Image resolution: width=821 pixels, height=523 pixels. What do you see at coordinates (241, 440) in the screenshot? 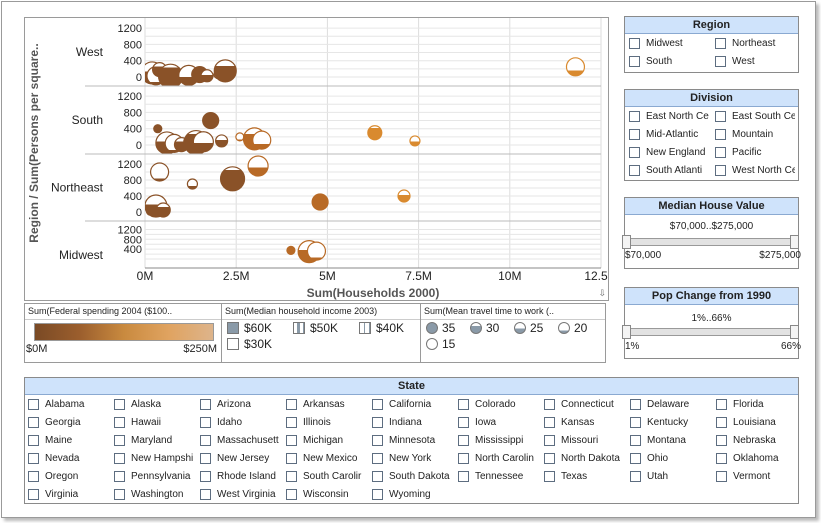
I see `state-checkbox-massachusett: Massachusett` at bounding box center [241, 440].